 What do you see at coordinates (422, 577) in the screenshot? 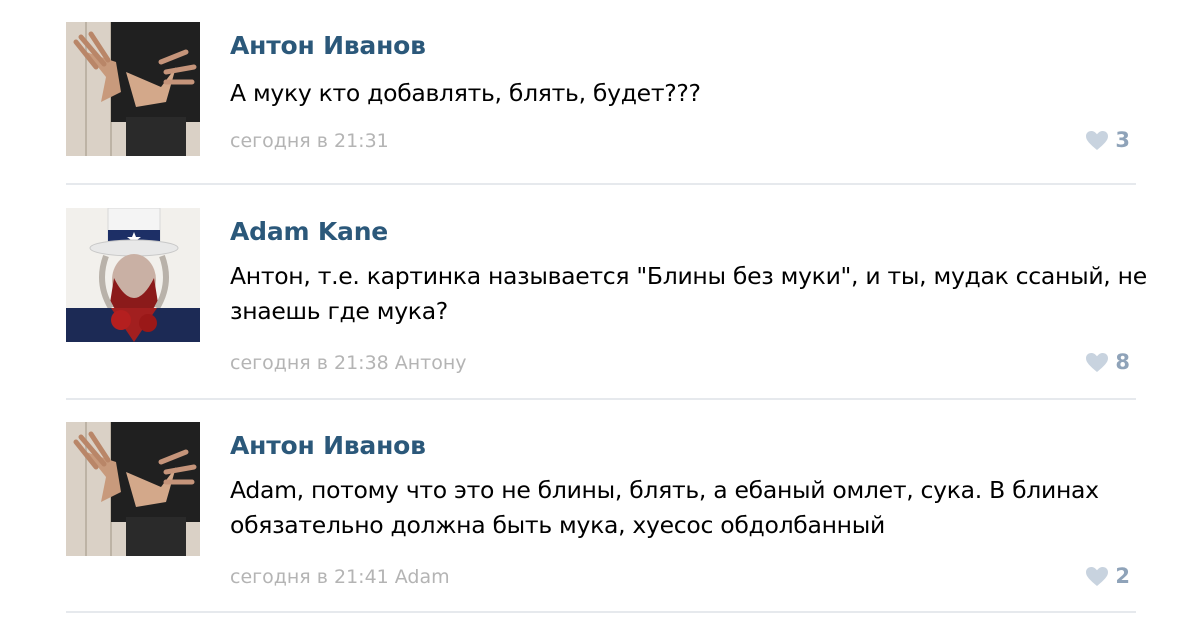
I see `reply-to-link: Adam` at bounding box center [422, 577].